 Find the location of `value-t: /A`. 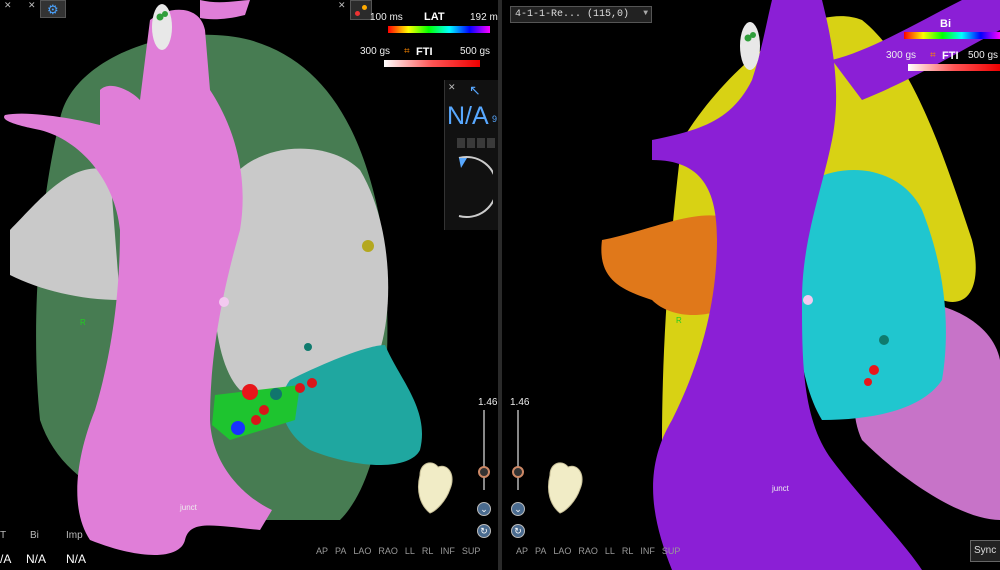

value-t: /A is located at coordinates (6, 559).